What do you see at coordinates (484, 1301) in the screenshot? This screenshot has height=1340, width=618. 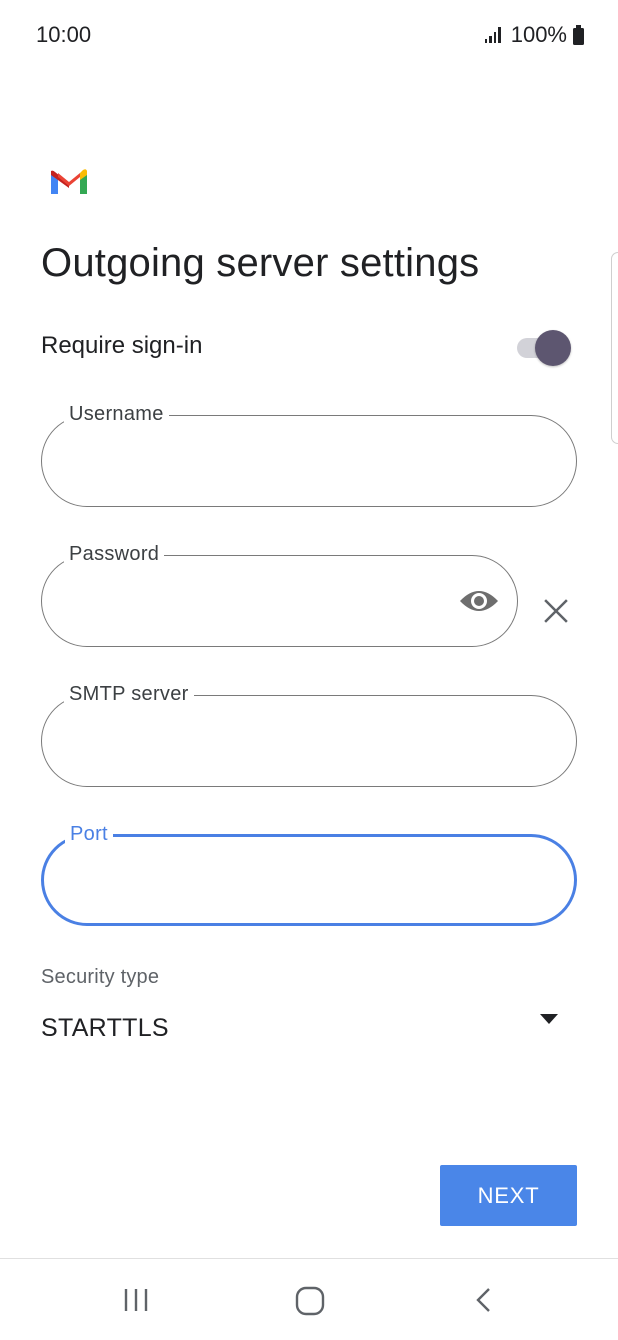 I see `back-icon` at bounding box center [484, 1301].